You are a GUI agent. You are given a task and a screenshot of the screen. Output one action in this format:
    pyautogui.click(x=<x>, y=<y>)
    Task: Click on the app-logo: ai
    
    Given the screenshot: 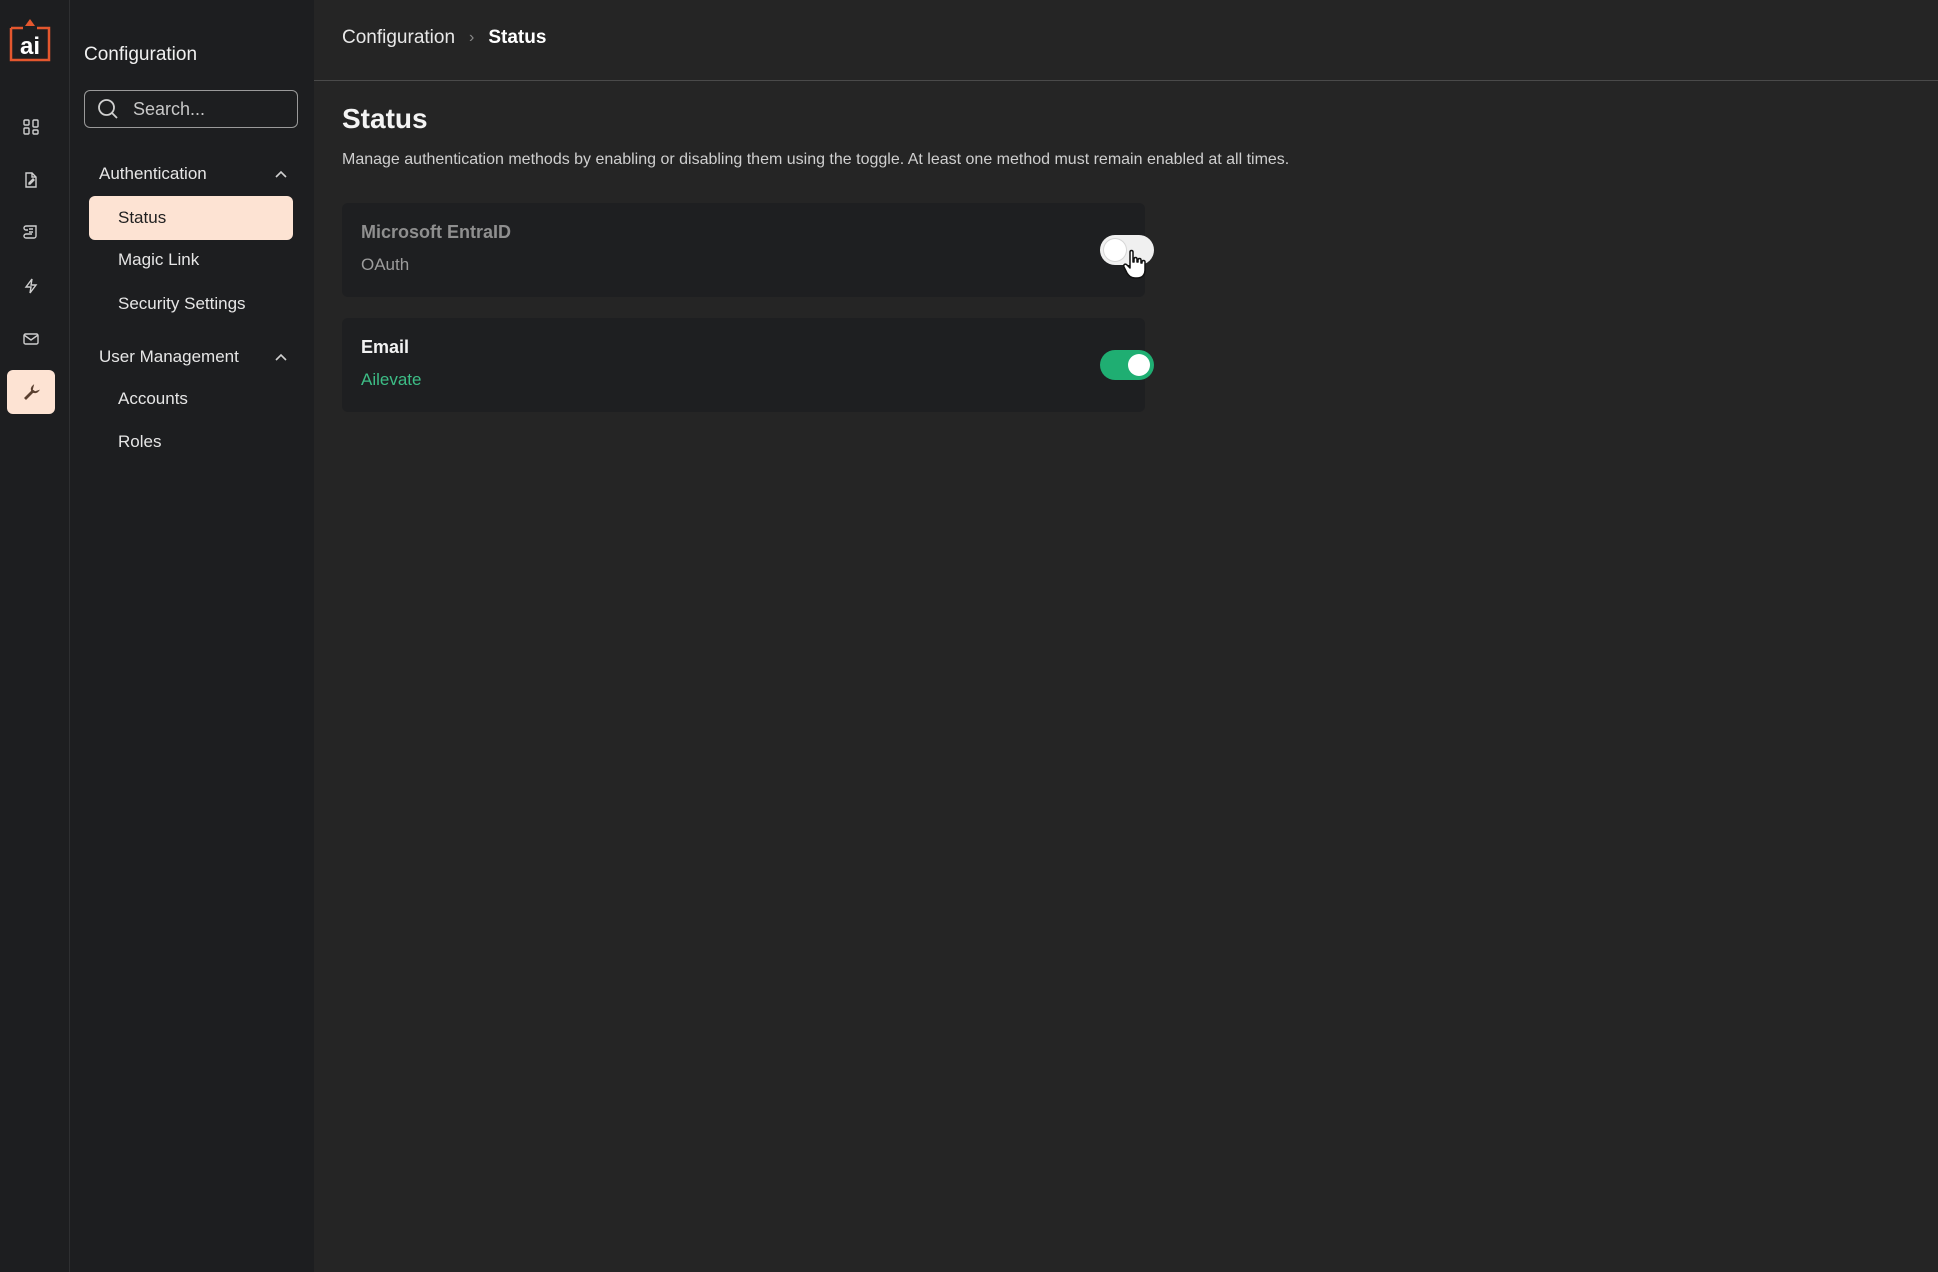 What is the action you would take?
    pyautogui.click(x=30, y=40)
    